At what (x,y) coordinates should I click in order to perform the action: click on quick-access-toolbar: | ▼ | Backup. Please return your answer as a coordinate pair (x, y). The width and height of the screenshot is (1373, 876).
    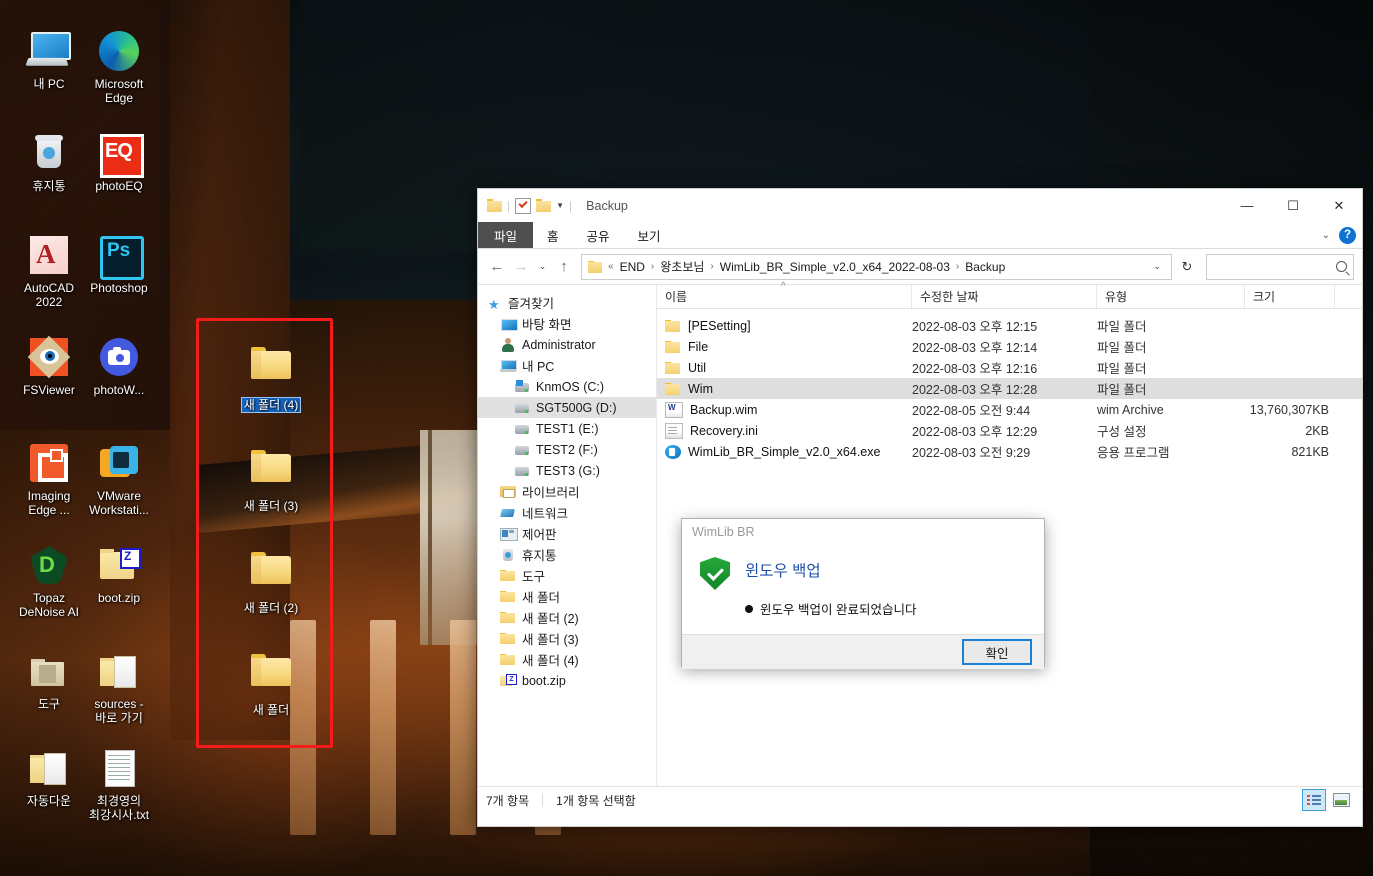
    Looking at the image, I should click on (553, 205).